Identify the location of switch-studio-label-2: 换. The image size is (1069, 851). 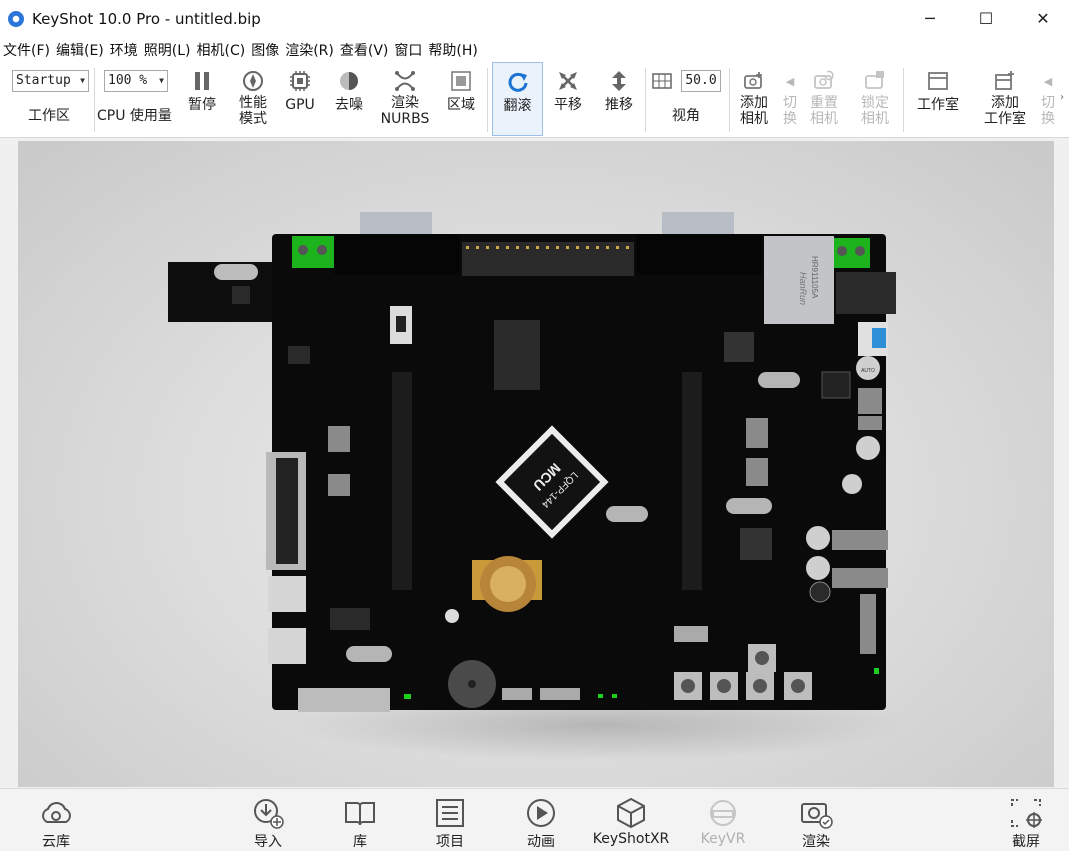
(1048, 119).